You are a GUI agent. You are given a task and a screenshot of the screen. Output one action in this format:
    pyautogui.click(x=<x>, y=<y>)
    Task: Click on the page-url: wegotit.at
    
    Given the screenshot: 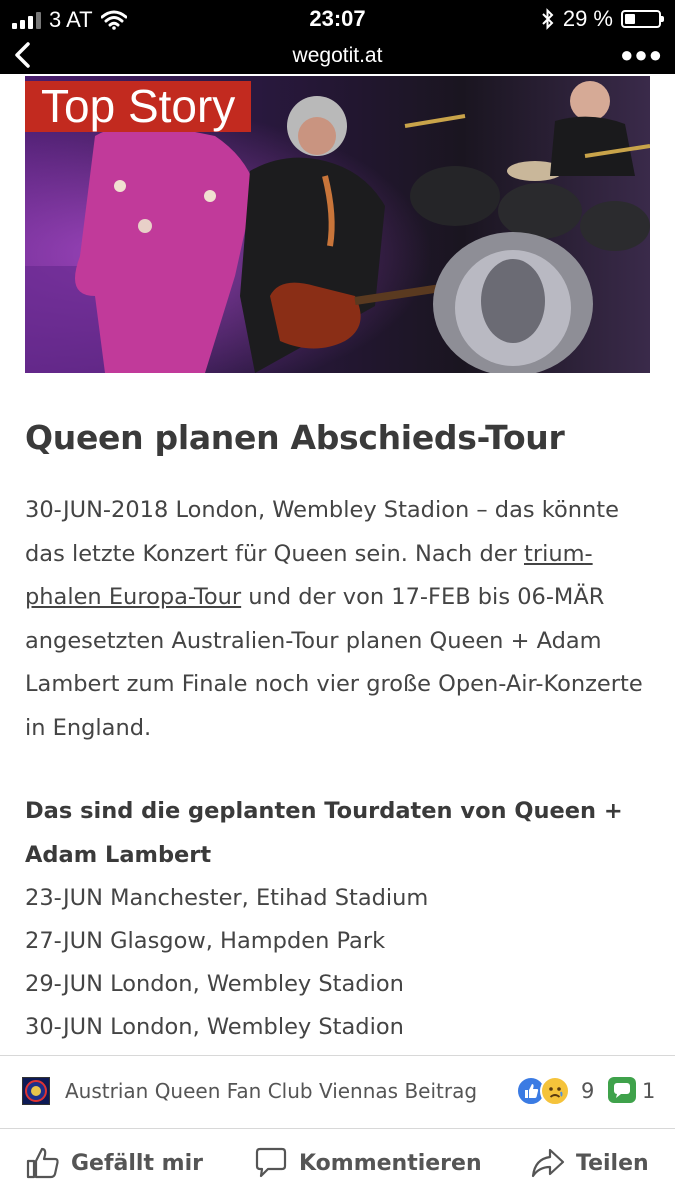 What is the action you would take?
    pyautogui.click(x=337, y=56)
    